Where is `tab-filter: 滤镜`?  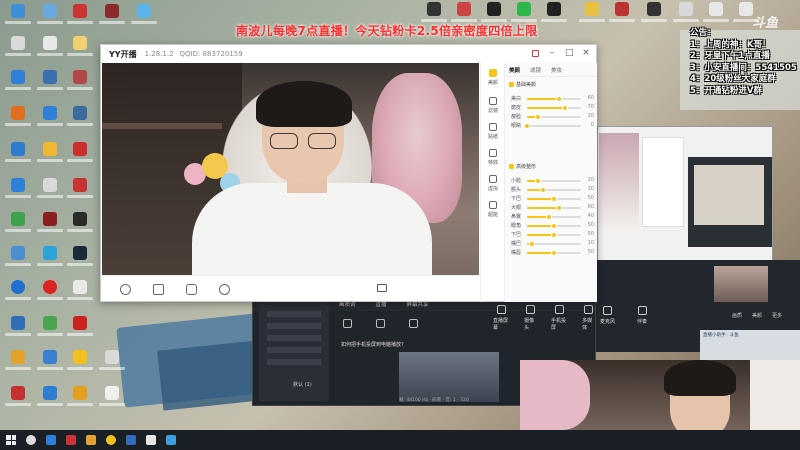 tab-filter: 滤镜 is located at coordinates (493, 105).